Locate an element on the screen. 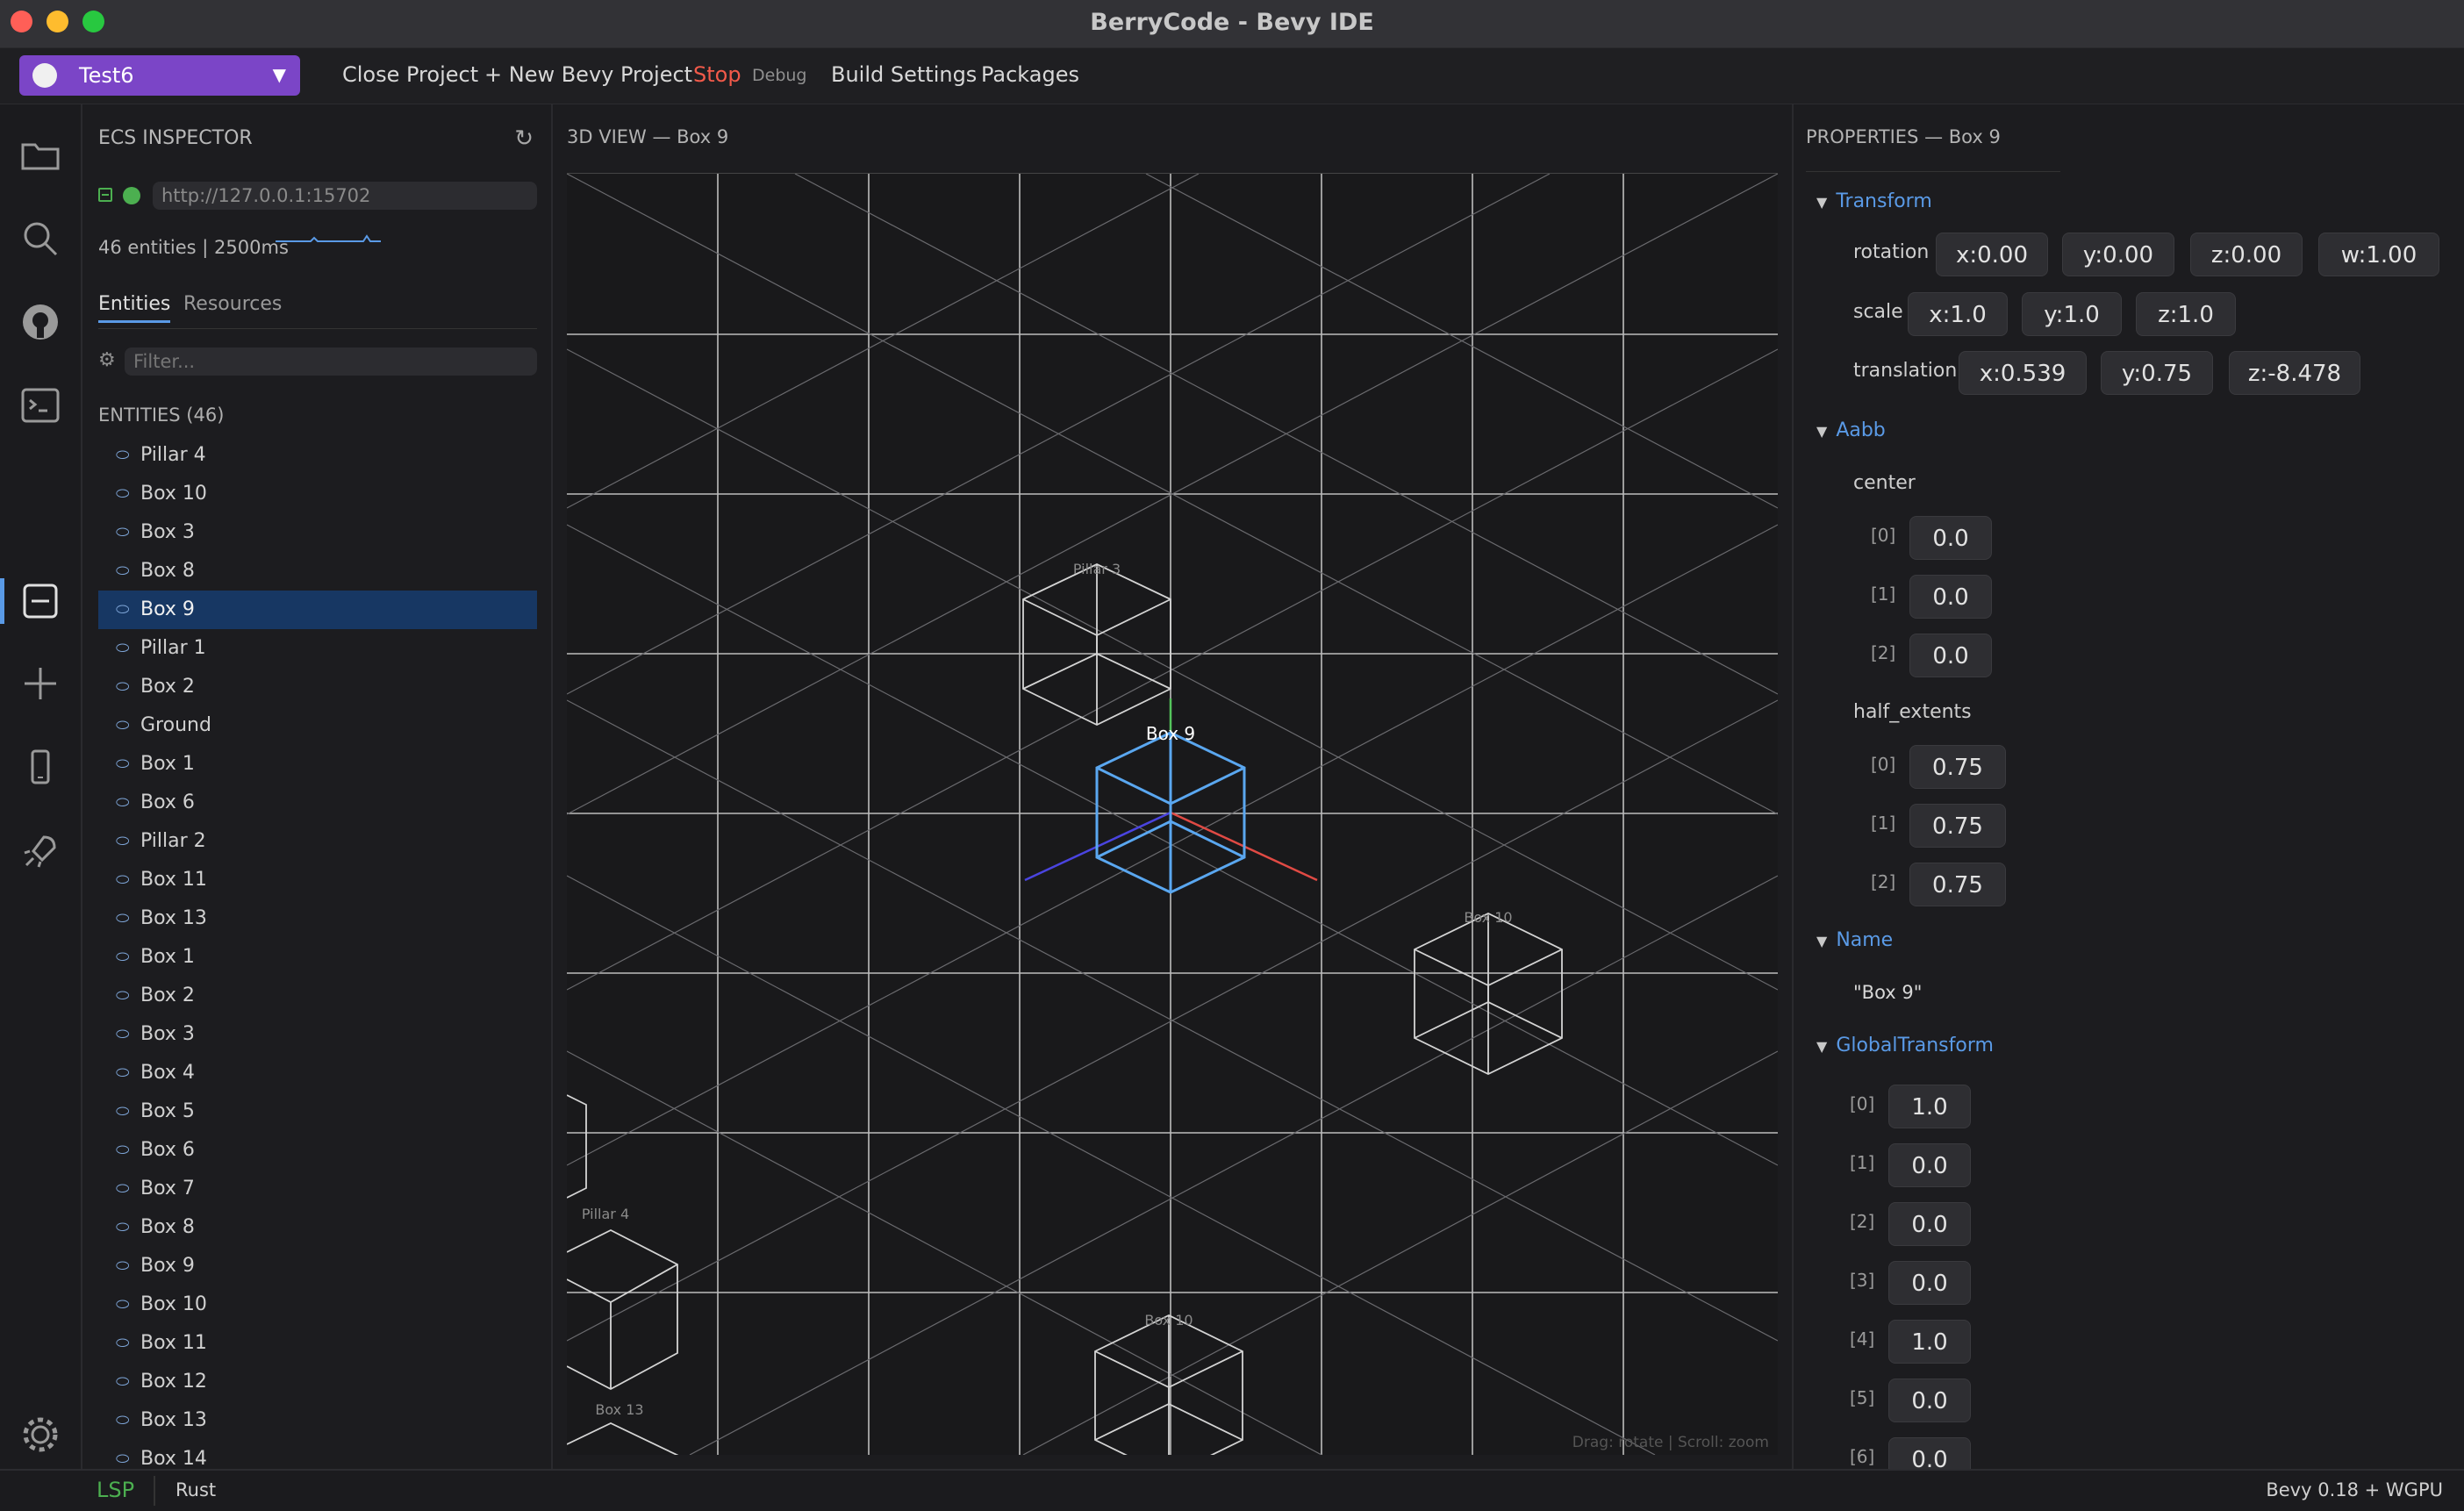 The width and height of the screenshot is (2464, 1511). title-bar: BerryCode - Bevy IDE is located at coordinates (1232, 24).